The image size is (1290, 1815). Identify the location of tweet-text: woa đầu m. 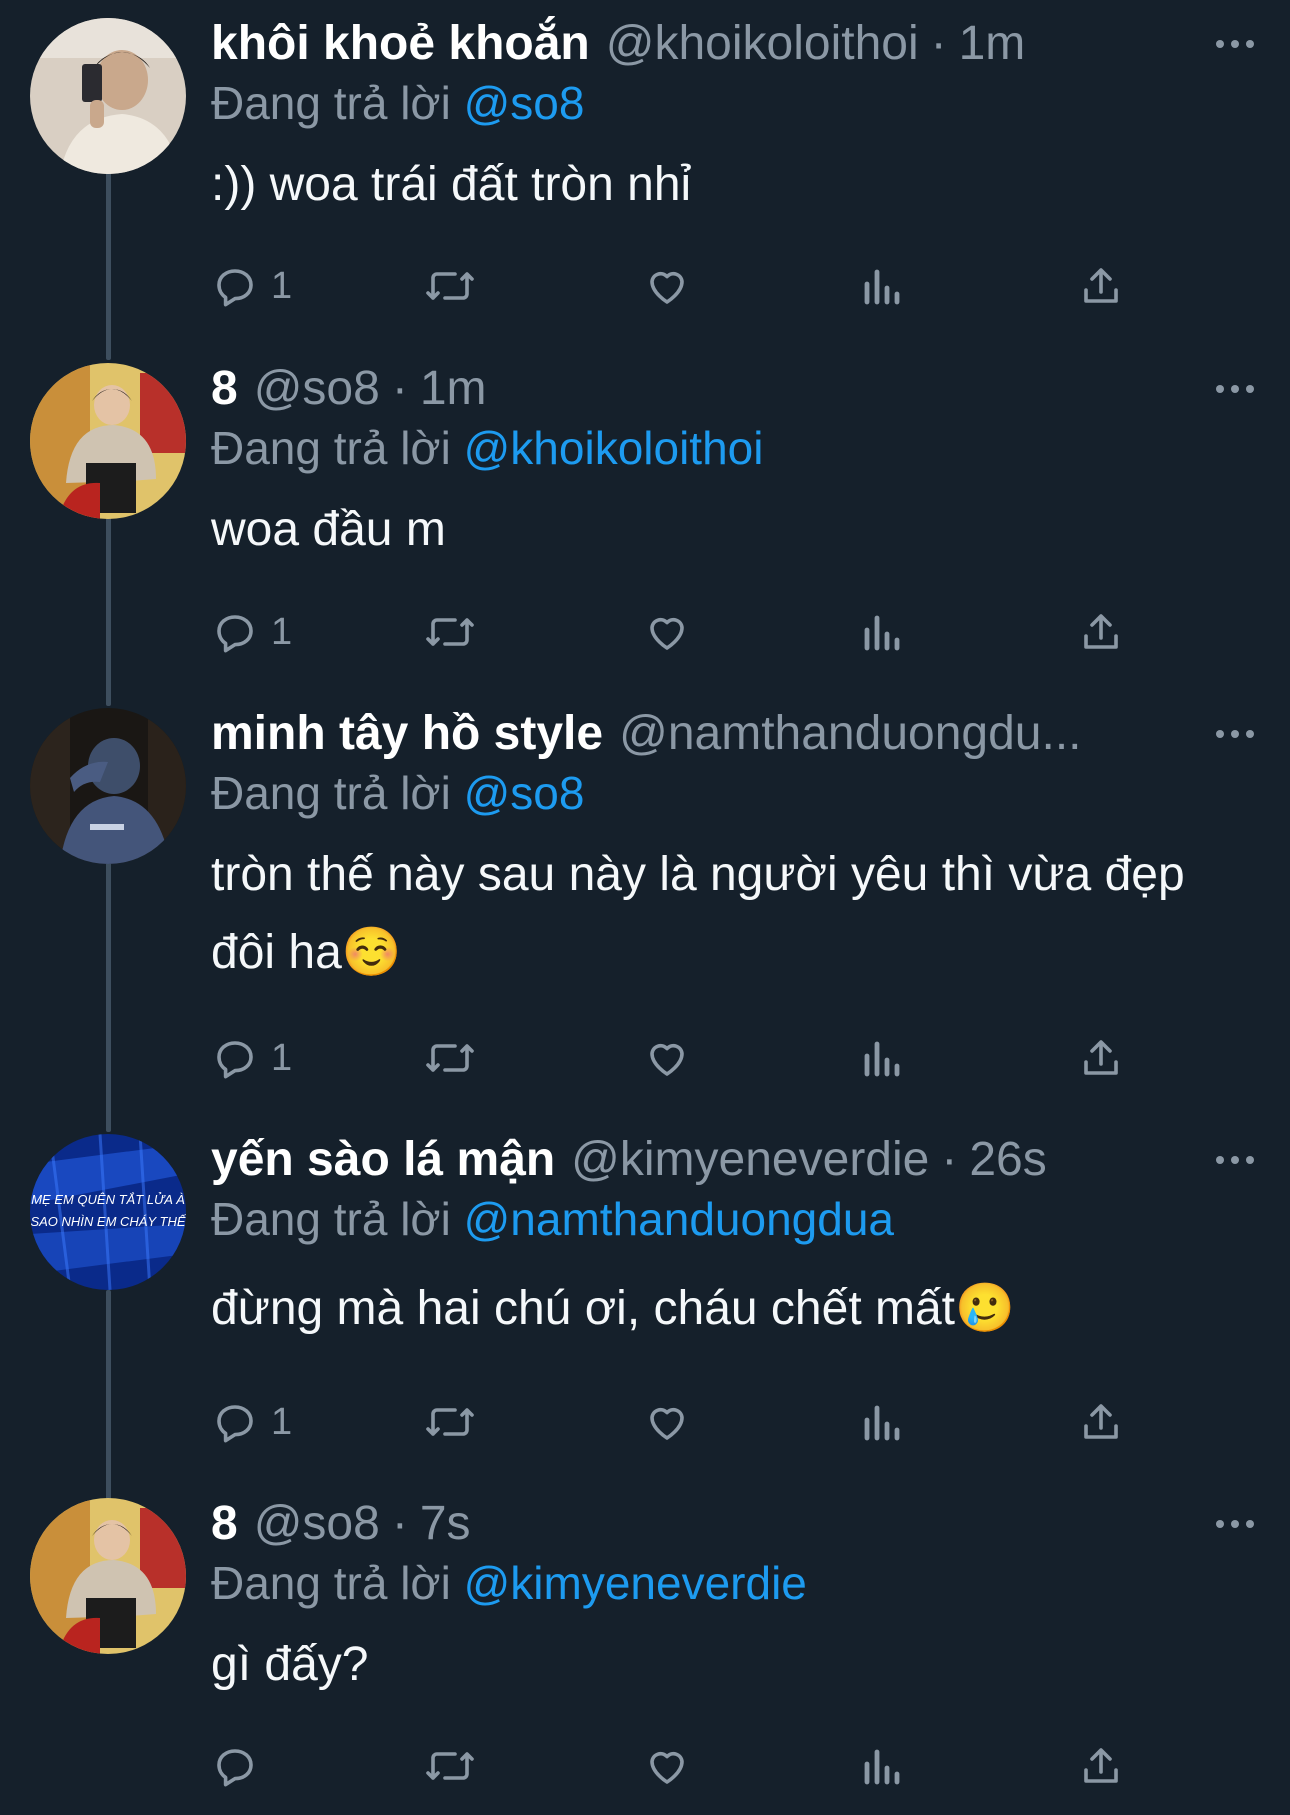
(328, 529).